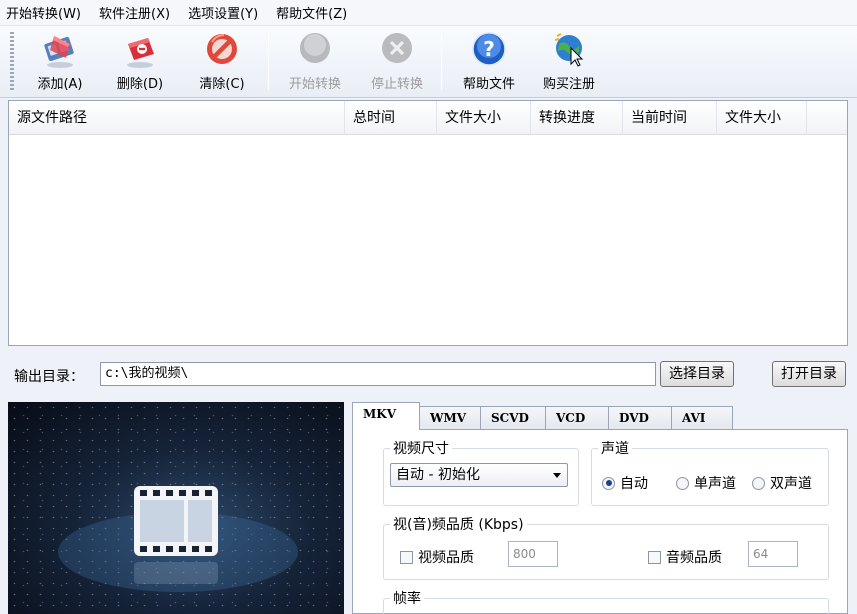 The width and height of the screenshot is (857, 614). Describe the element at coordinates (513, 418) in the screenshot. I see `tab-scvd: SCVD` at that location.